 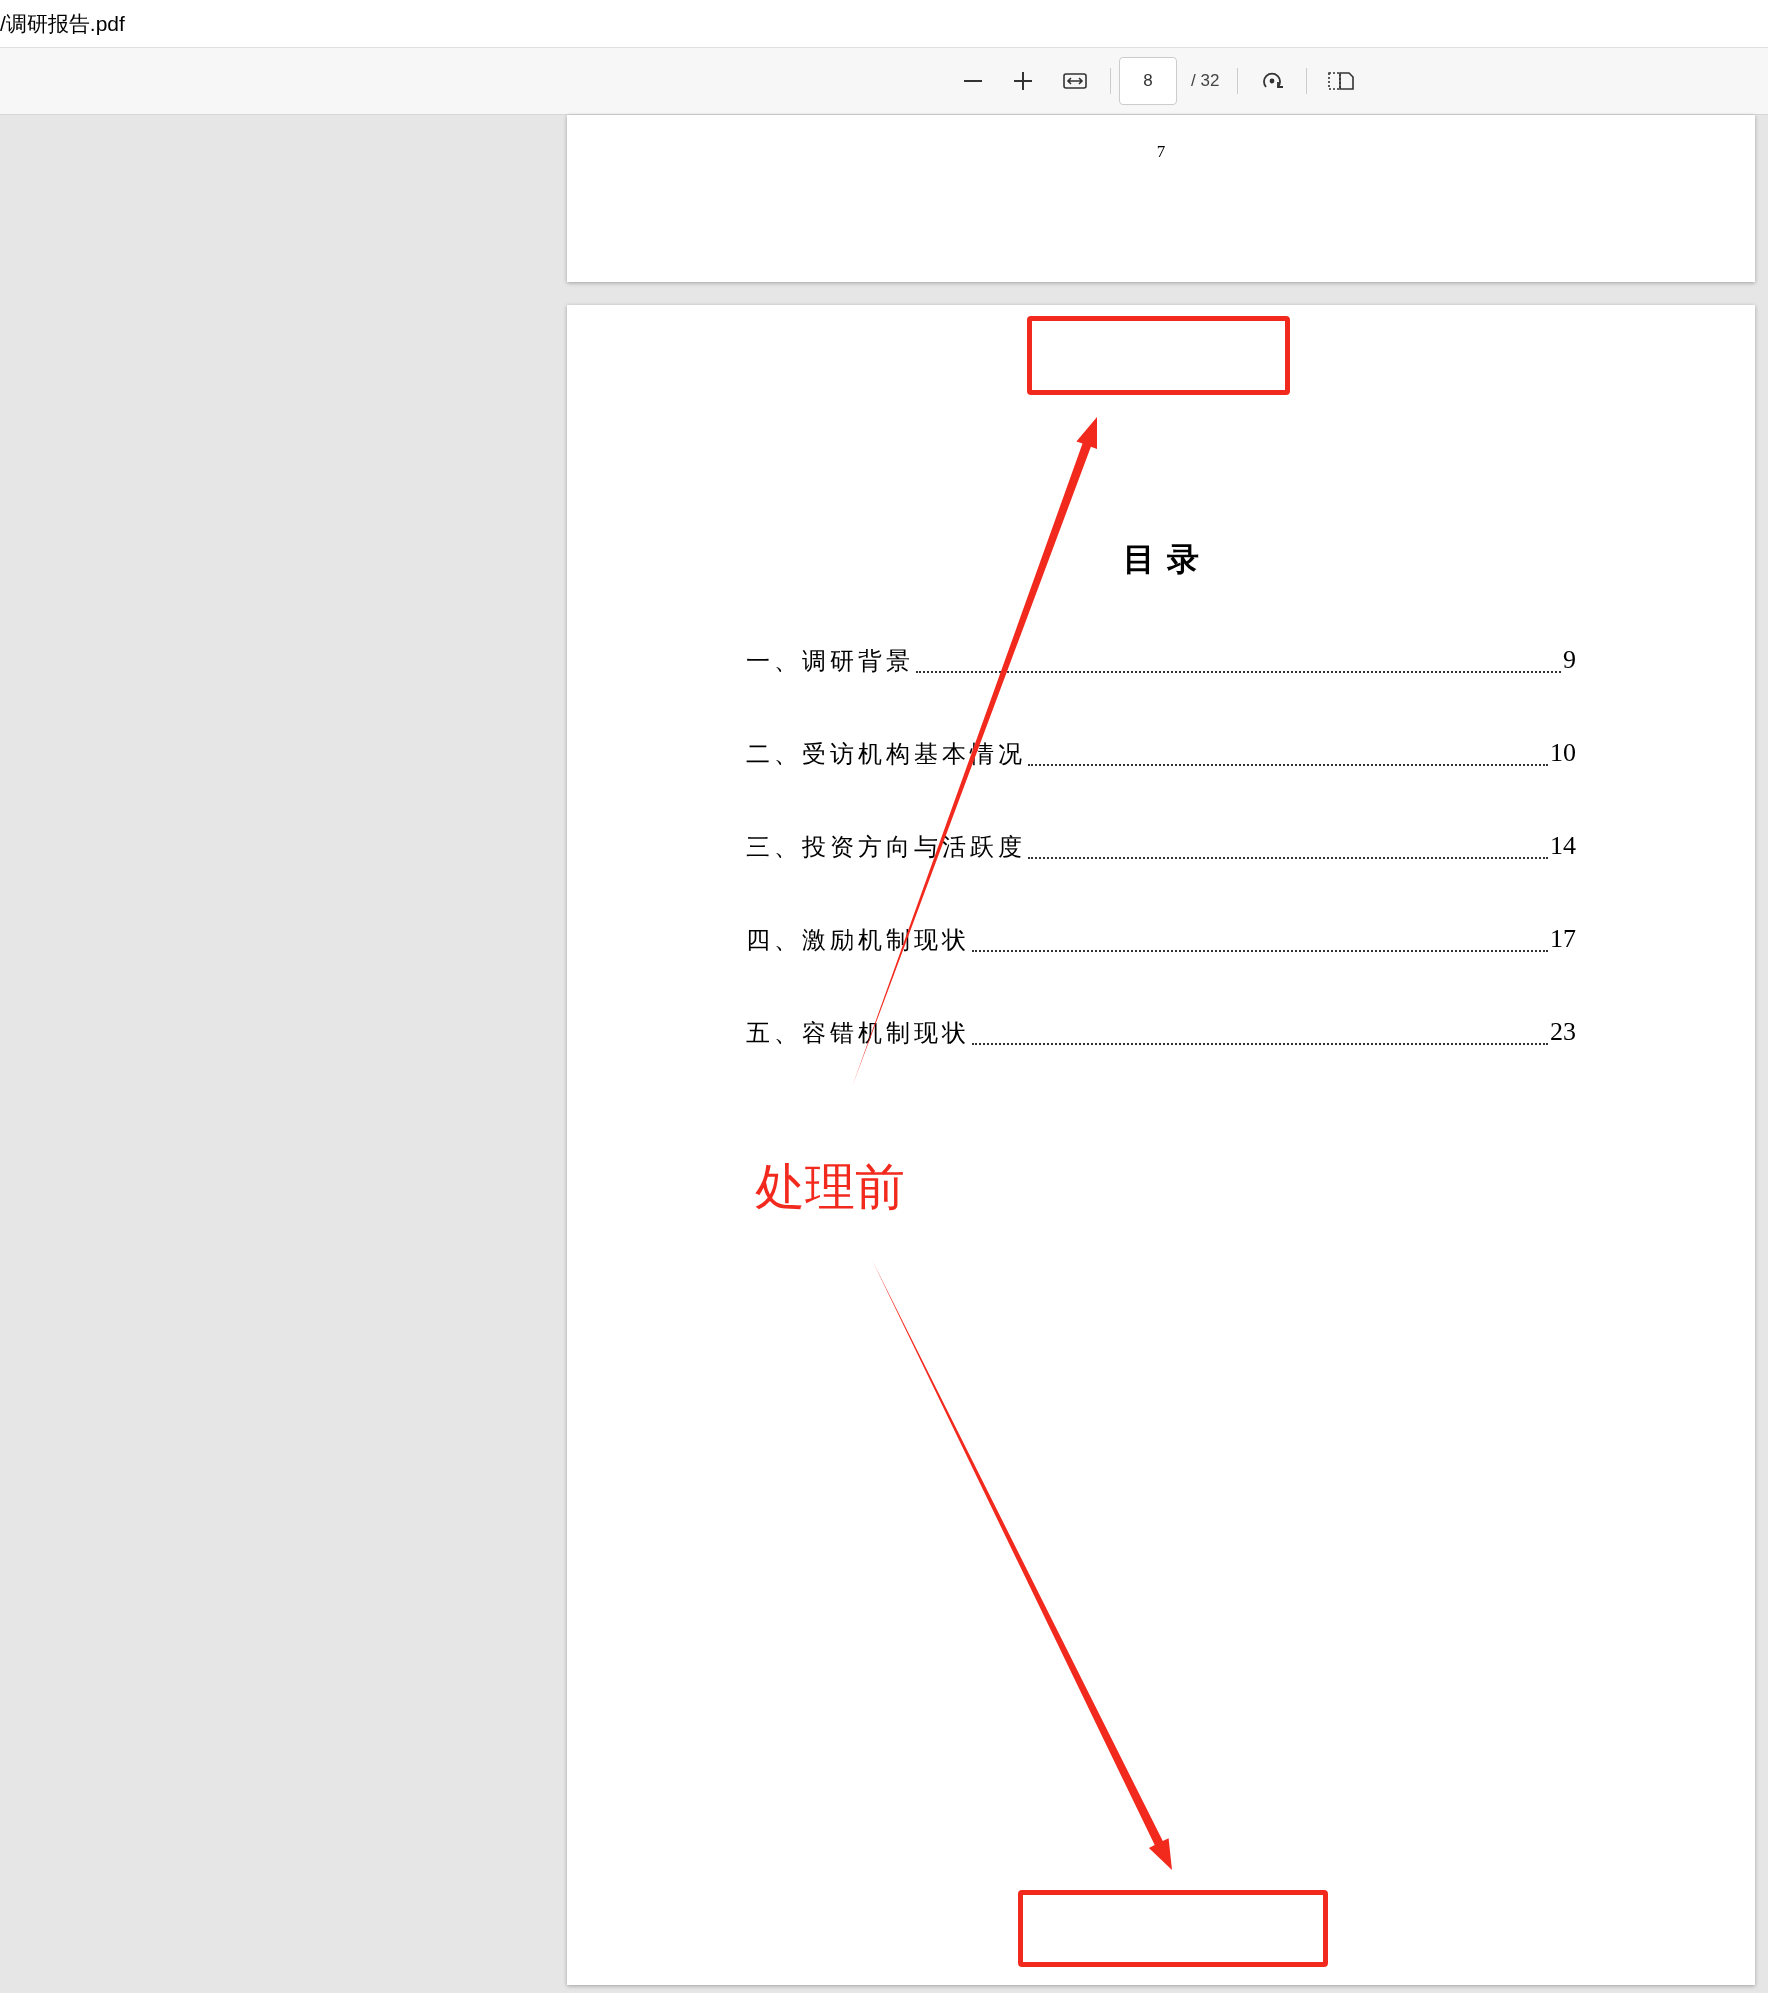 I want to click on page-number-field: 8, so click(x=1148, y=81).